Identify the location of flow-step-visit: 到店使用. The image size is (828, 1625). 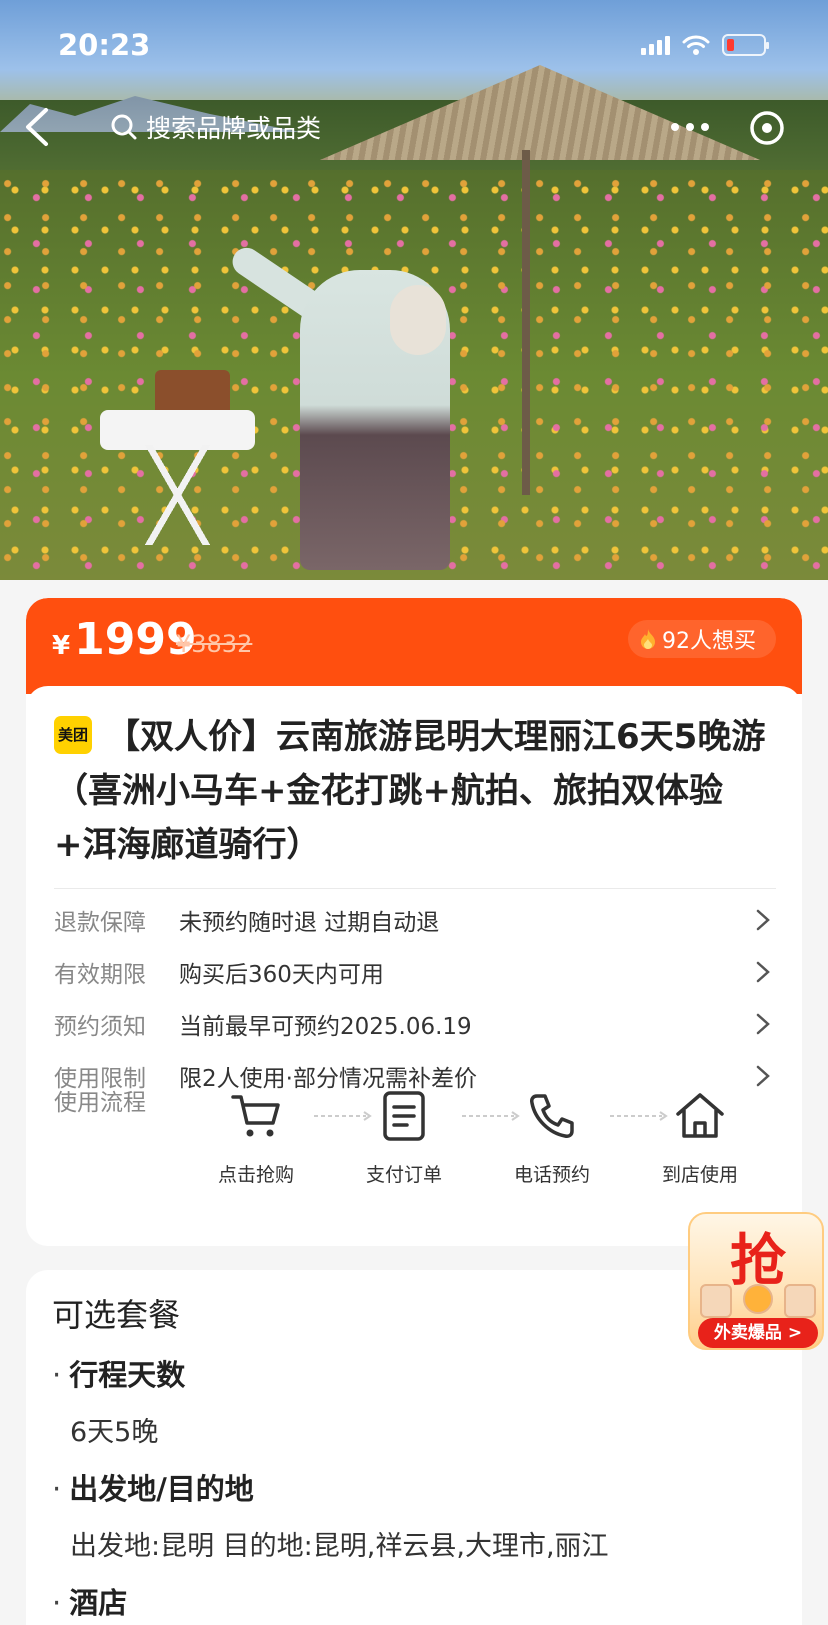
(700, 1136).